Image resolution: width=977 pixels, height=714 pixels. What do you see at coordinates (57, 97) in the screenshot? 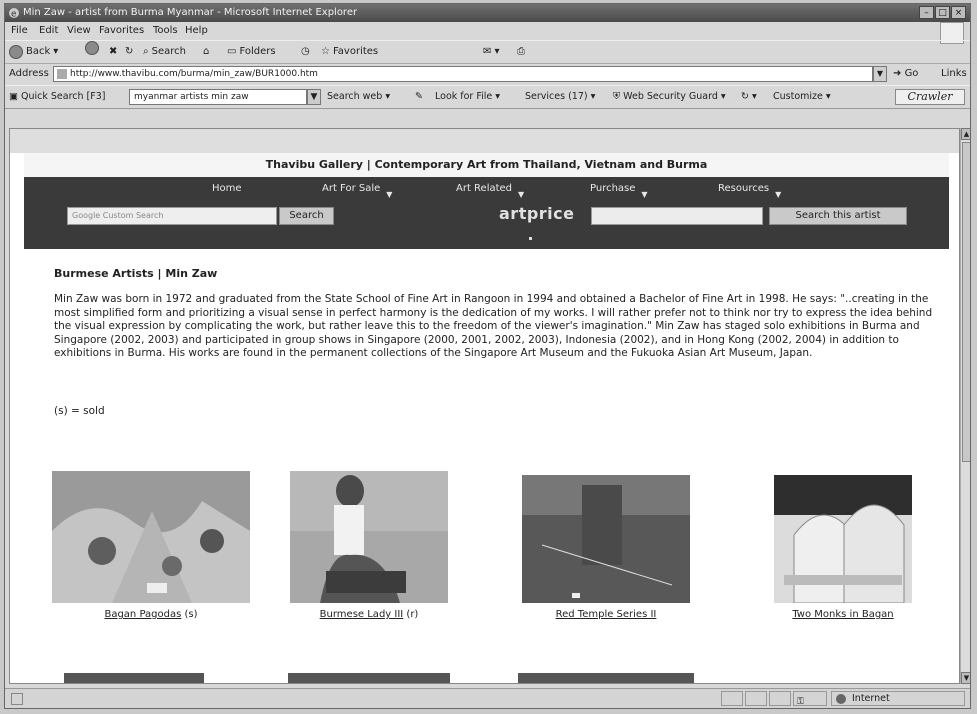
I see `quick-search-button: ▣ Quick Search [F3]` at bounding box center [57, 97].